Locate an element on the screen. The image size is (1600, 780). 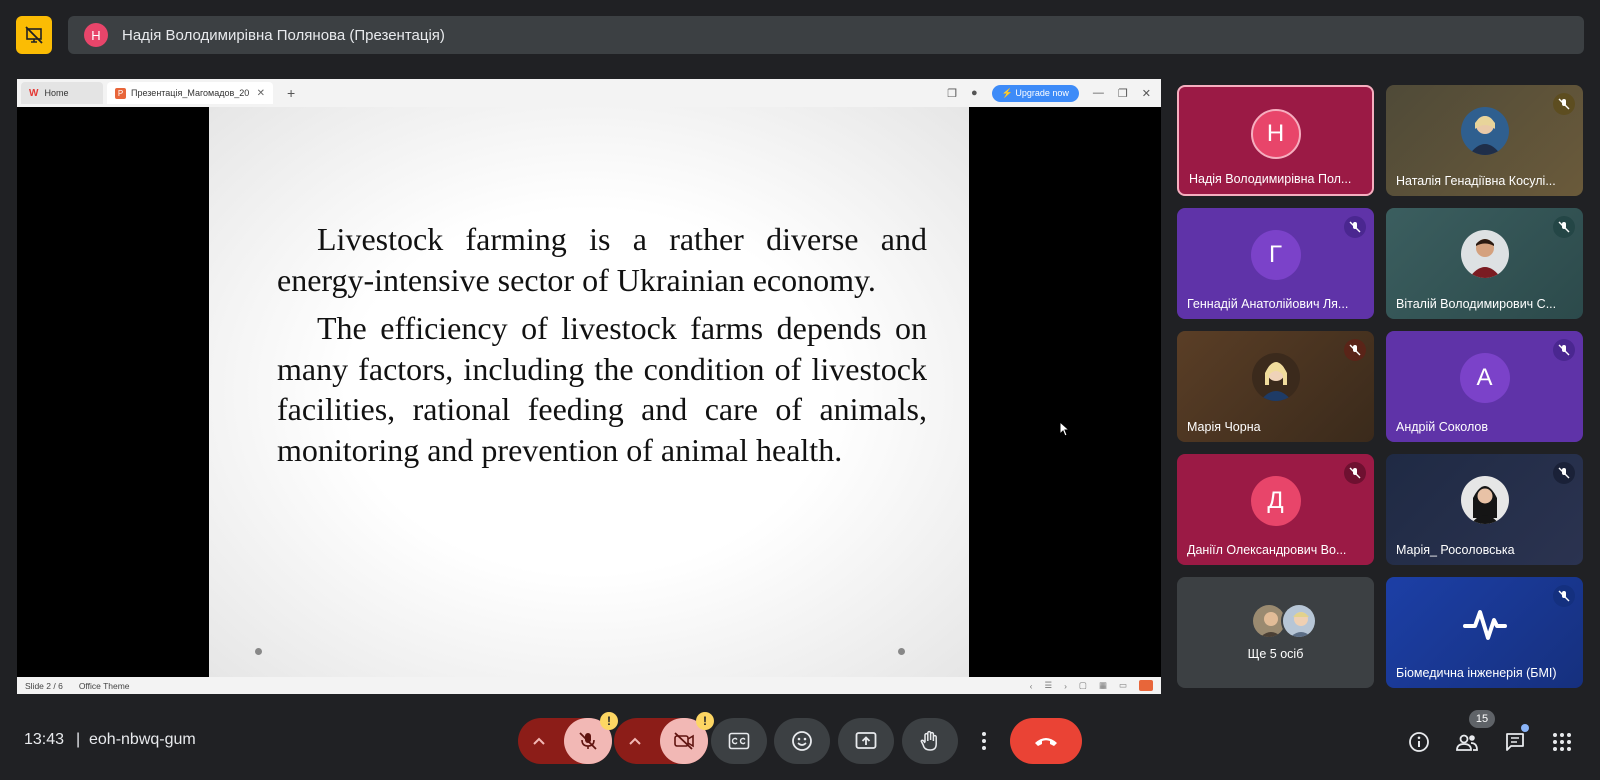
tab-close-icon: ✕ is located at coordinates (261, 93).